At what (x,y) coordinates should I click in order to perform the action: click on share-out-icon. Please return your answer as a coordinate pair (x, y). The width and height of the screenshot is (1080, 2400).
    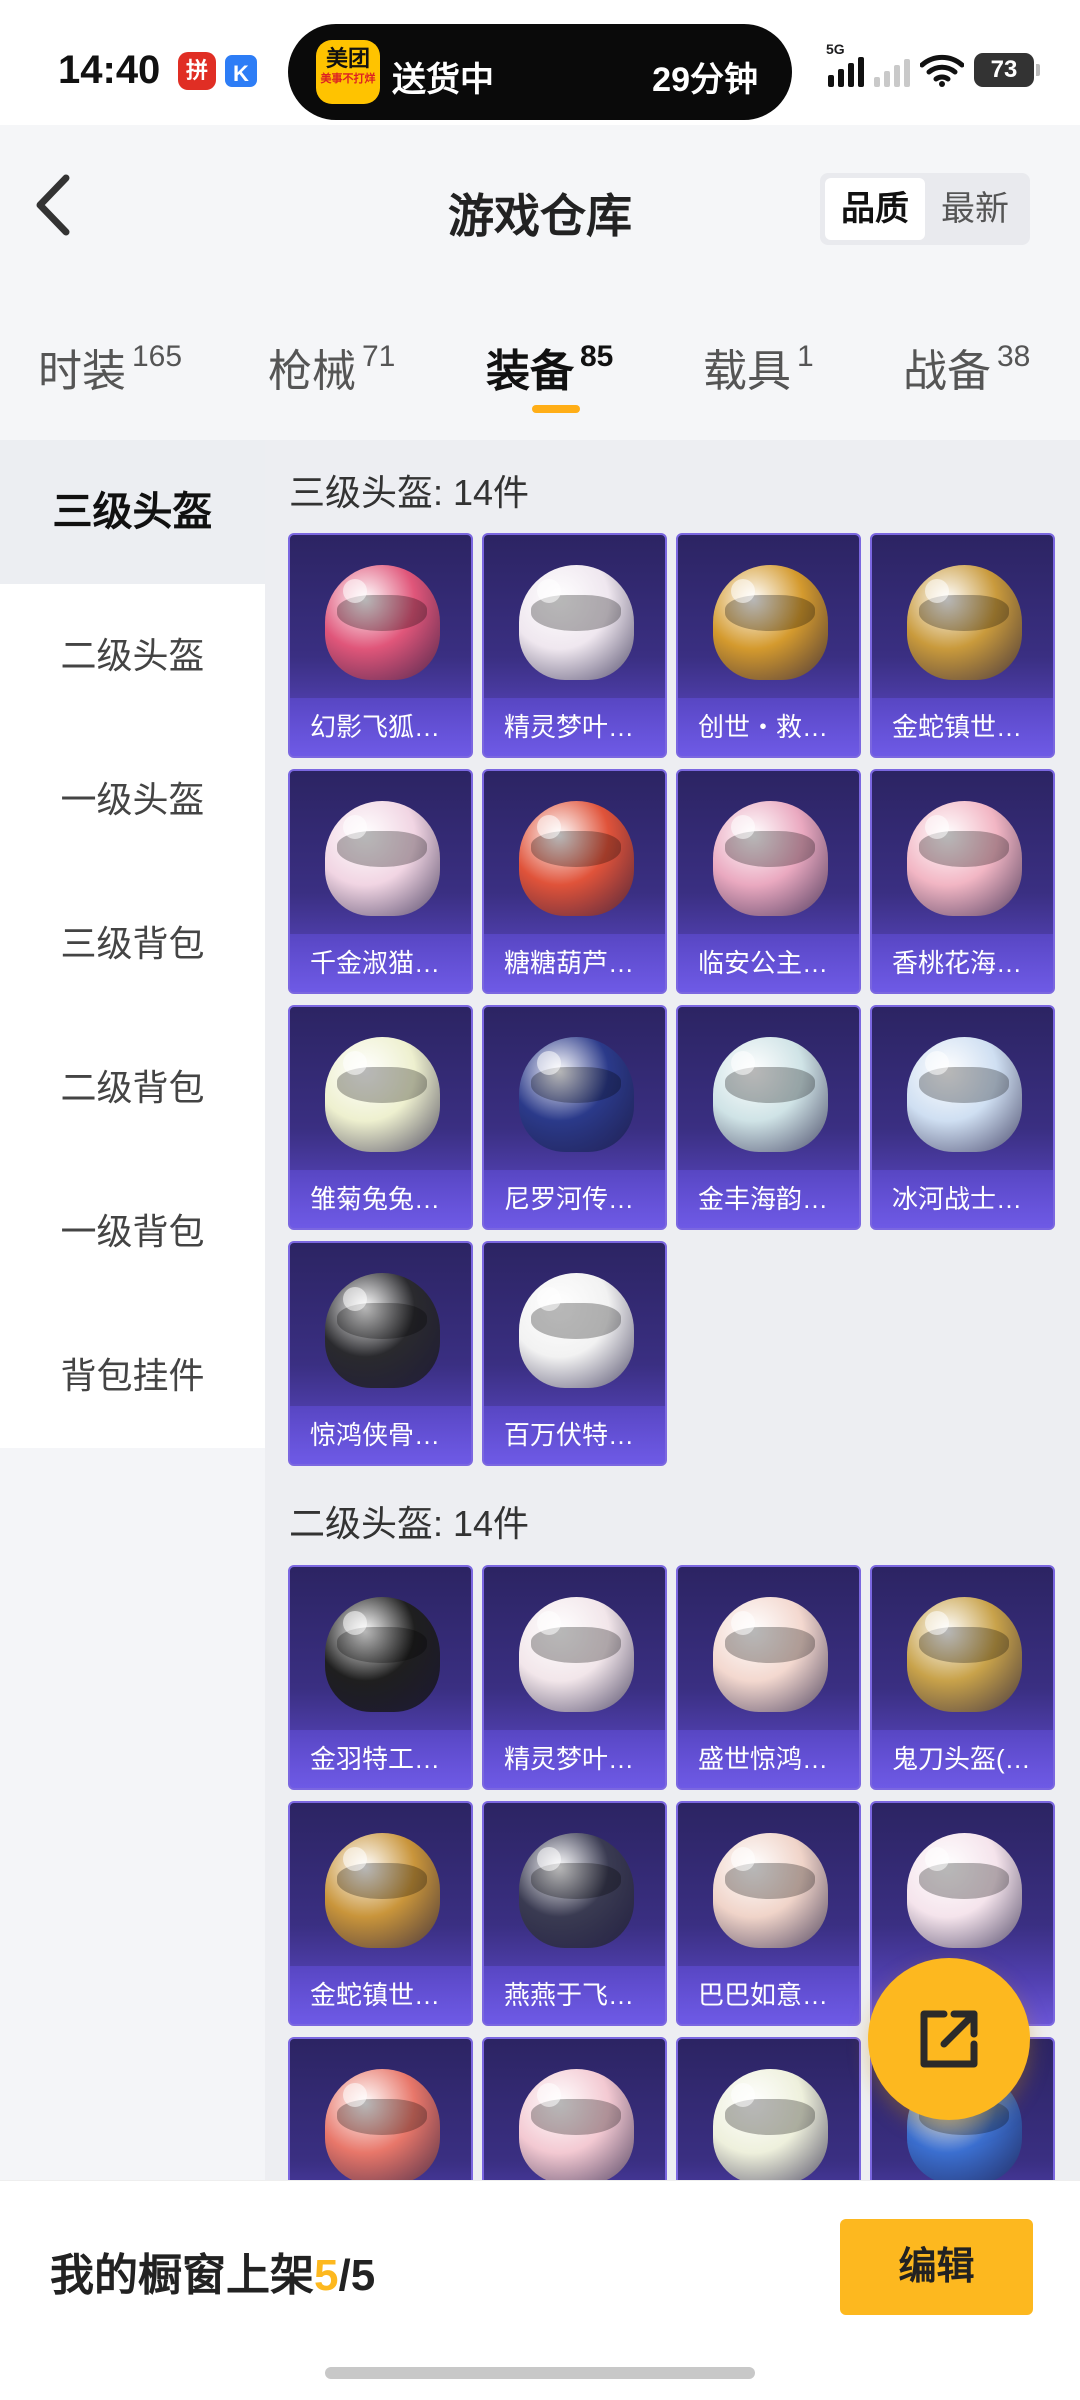
    Looking at the image, I should click on (949, 2039).